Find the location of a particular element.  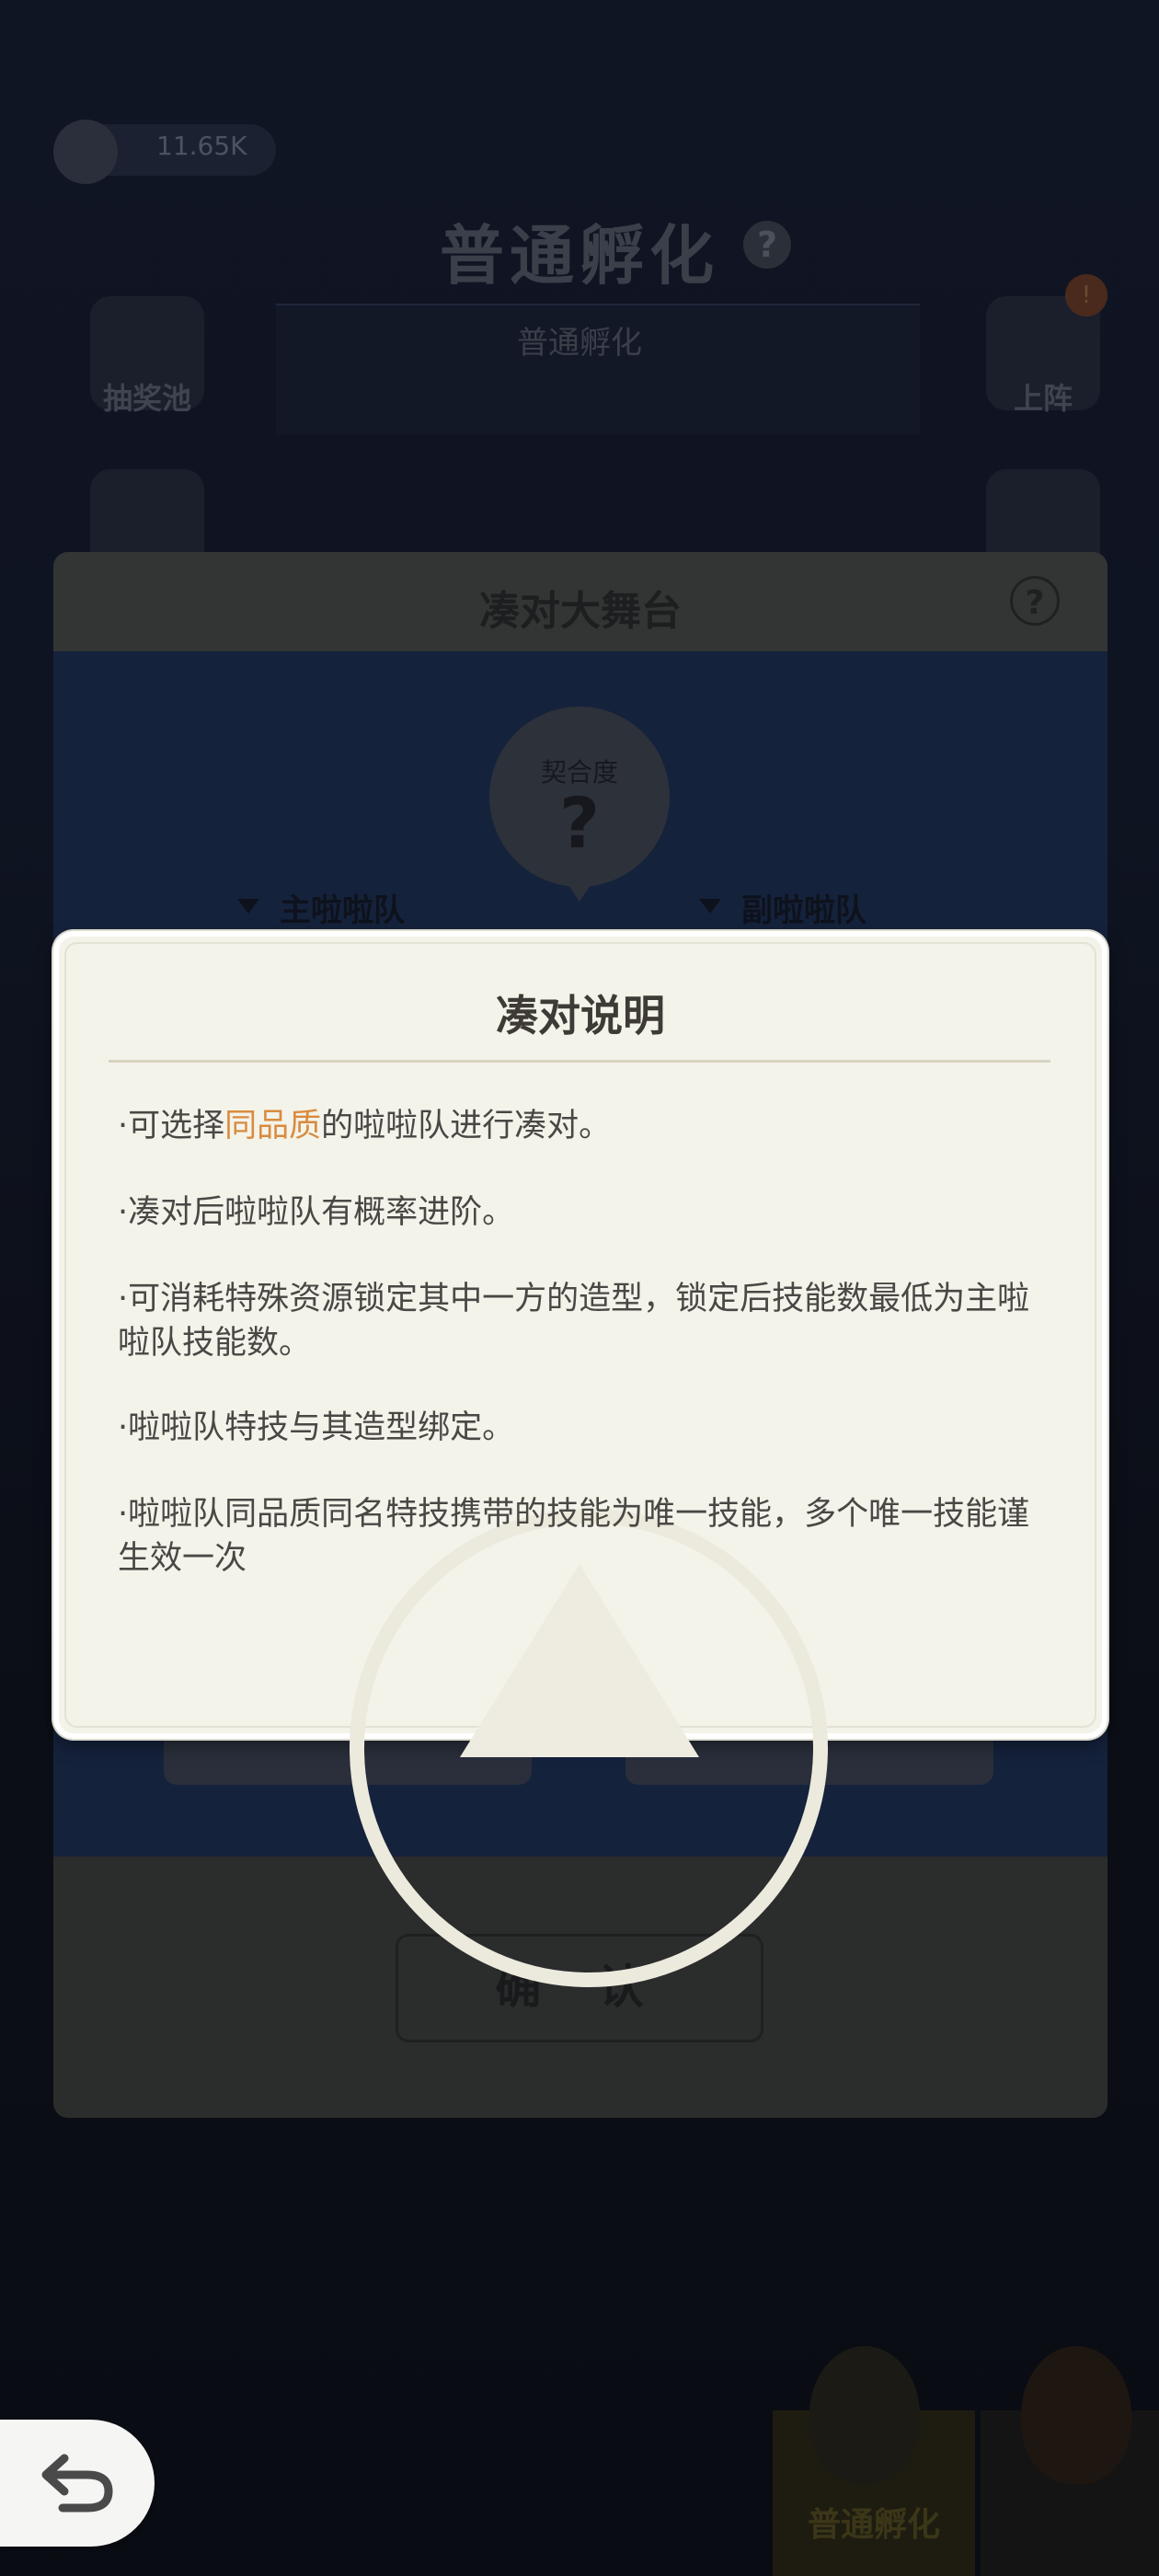

rule-item-5: ·啦啦队同品质同名特技携带的技能为唯一技能，多个唯一技能谨生效一次 is located at coordinates (574, 1536).